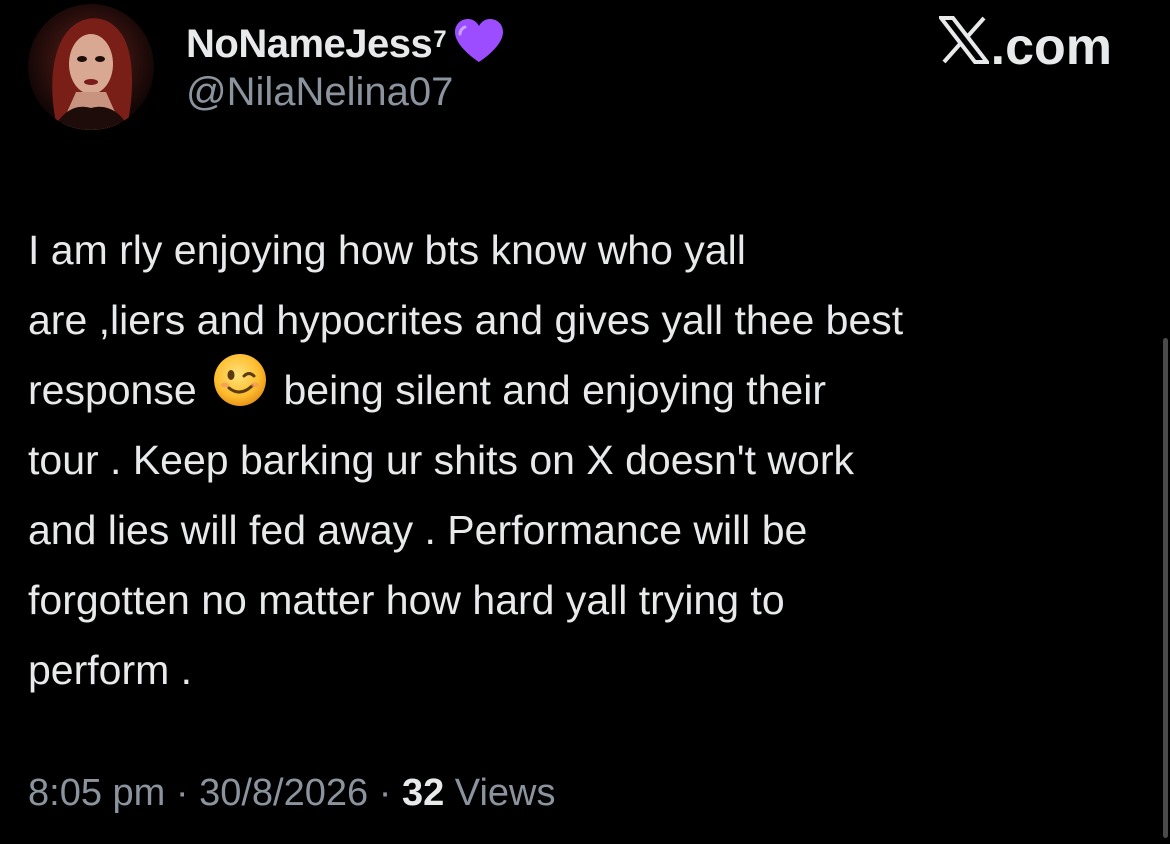  Describe the element at coordinates (309, 44) in the screenshot. I see `display-name: NoNameJess` at that location.